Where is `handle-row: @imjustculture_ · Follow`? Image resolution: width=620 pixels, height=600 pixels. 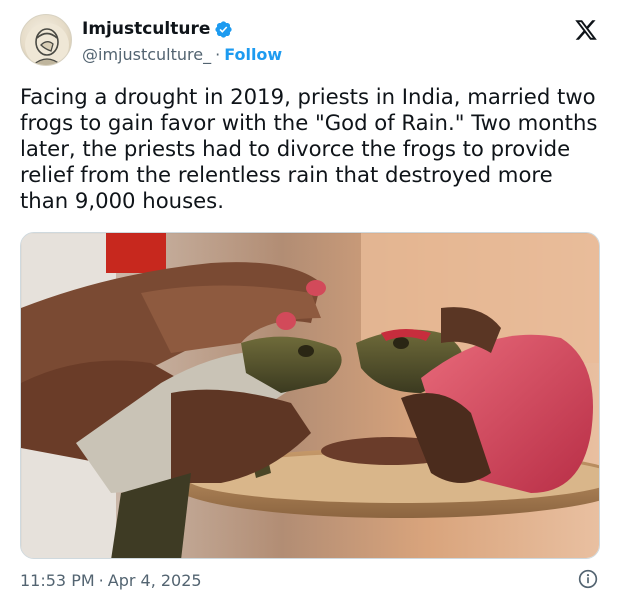 handle-row: @imjustculture_ · Follow is located at coordinates (182, 54).